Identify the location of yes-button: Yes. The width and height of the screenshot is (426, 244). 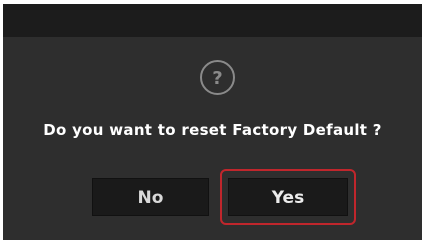
(288, 197).